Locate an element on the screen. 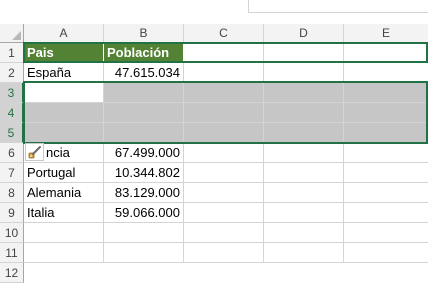 This screenshot has height=283, width=428. cell-b1: Población is located at coordinates (144, 53).